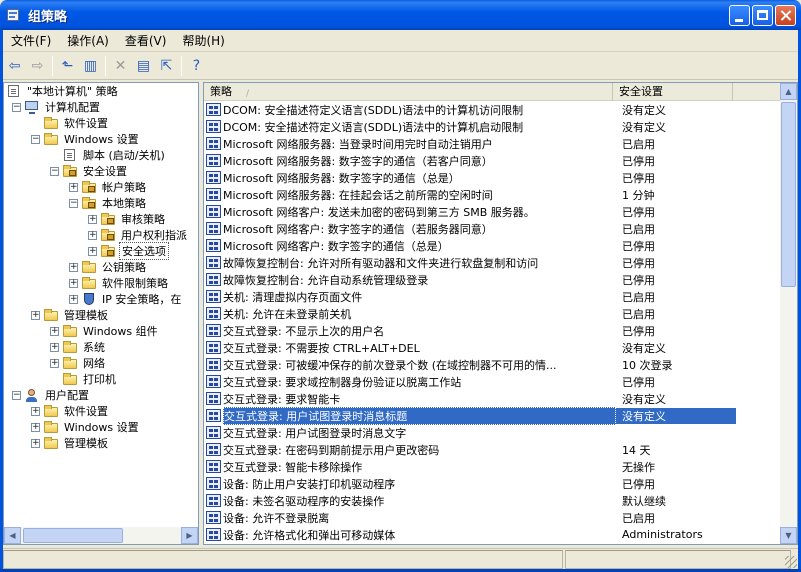  Describe the element at coordinates (101, 187) in the screenshot. I see `tree-node: + 帐户策略` at that location.